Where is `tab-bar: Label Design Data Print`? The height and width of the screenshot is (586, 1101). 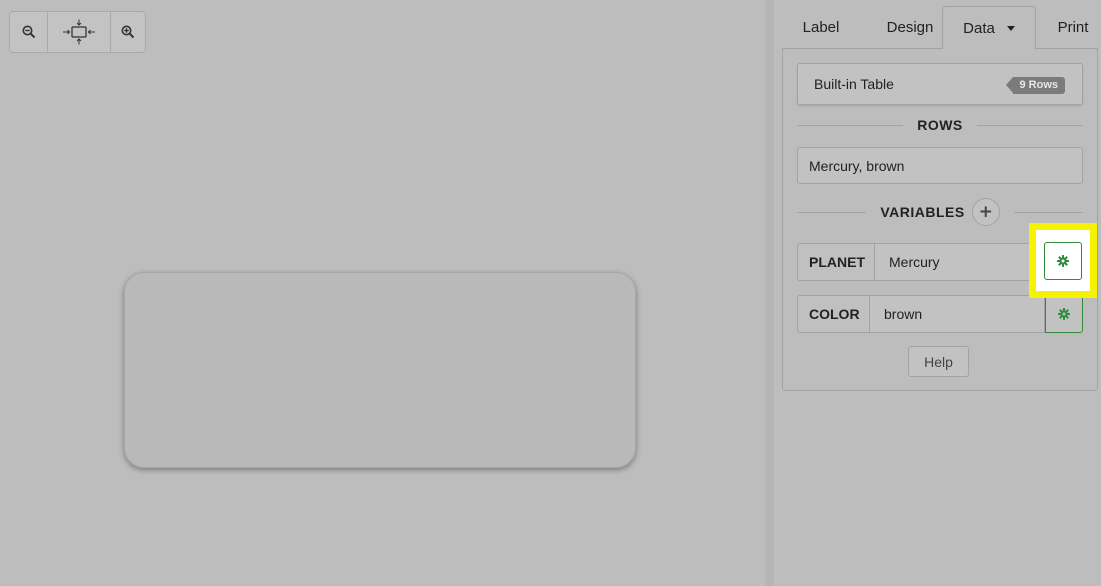
tab-bar: Label Design Data Print is located at coordinates (942, 27).